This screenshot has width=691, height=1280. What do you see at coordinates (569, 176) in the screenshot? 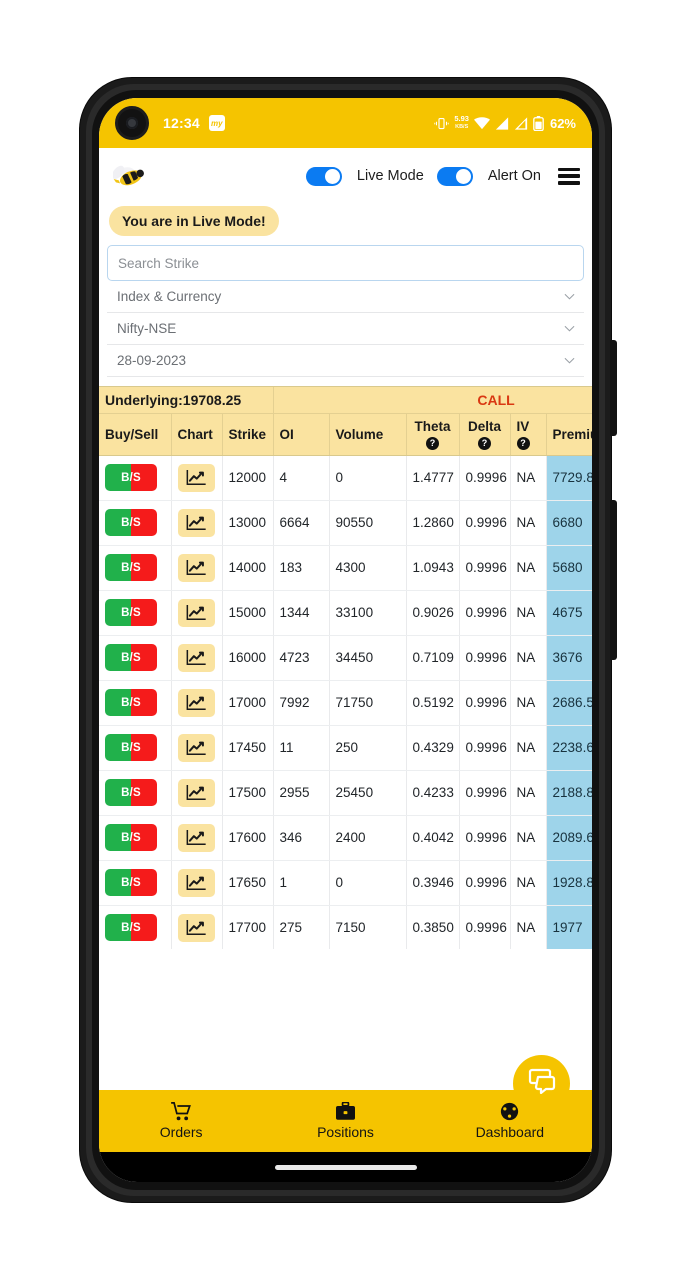
I see `hamburger-menu-icon` at bounding box center [569, 176].